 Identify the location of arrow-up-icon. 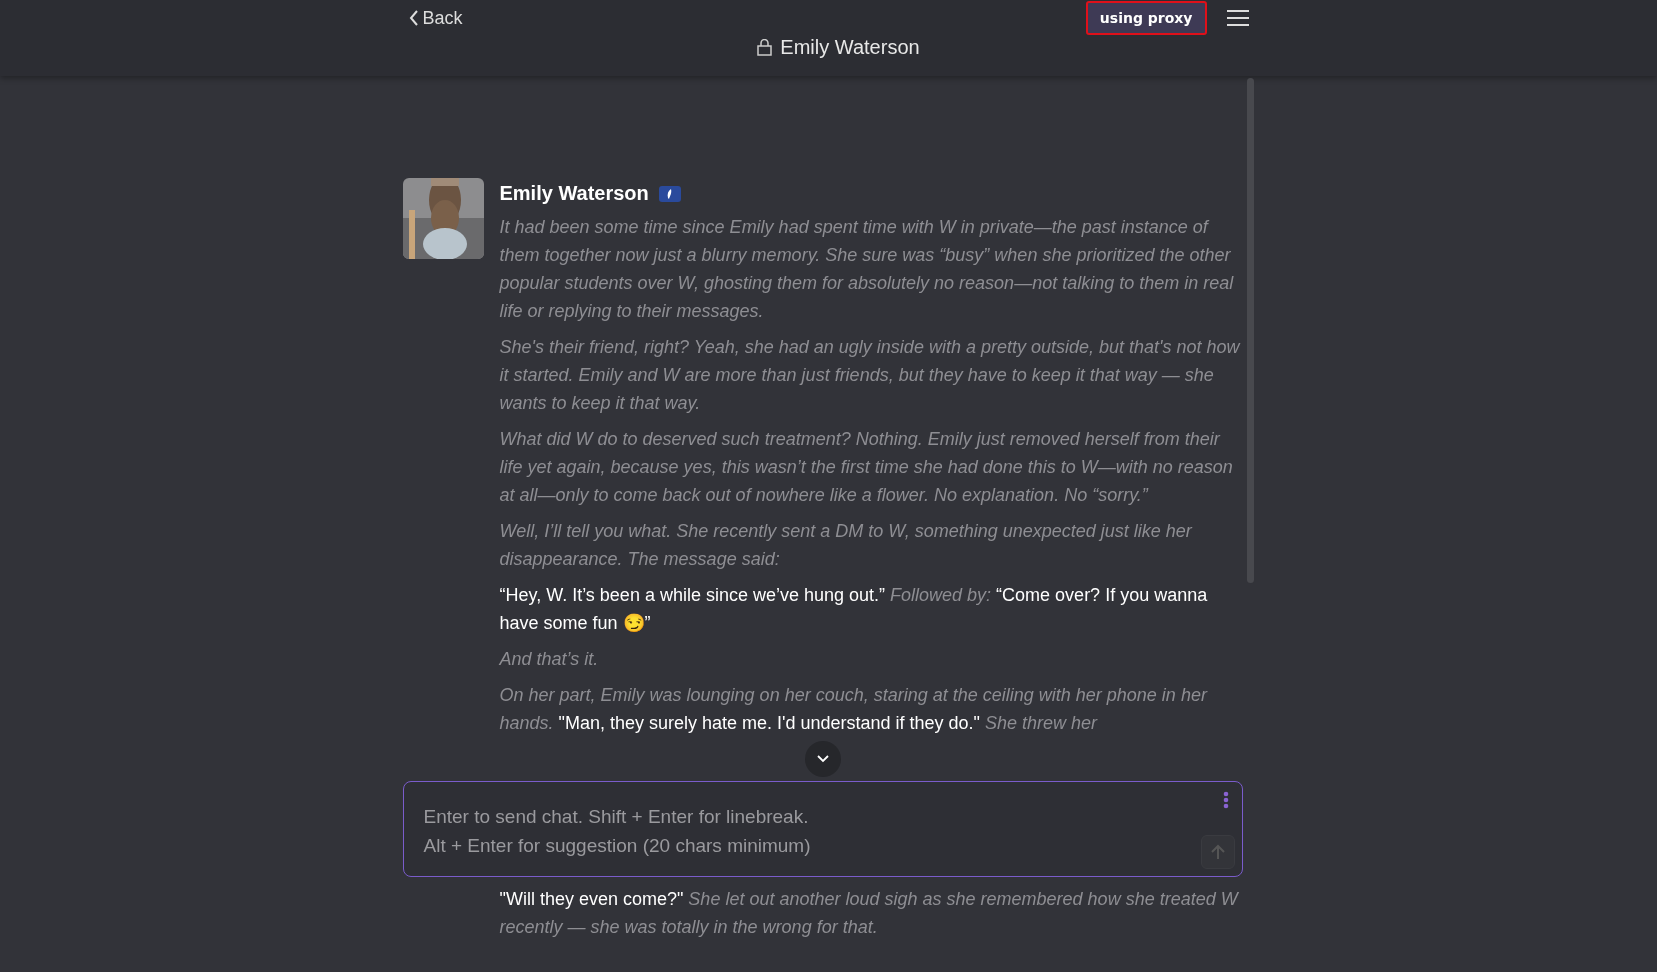
(1217, 852).